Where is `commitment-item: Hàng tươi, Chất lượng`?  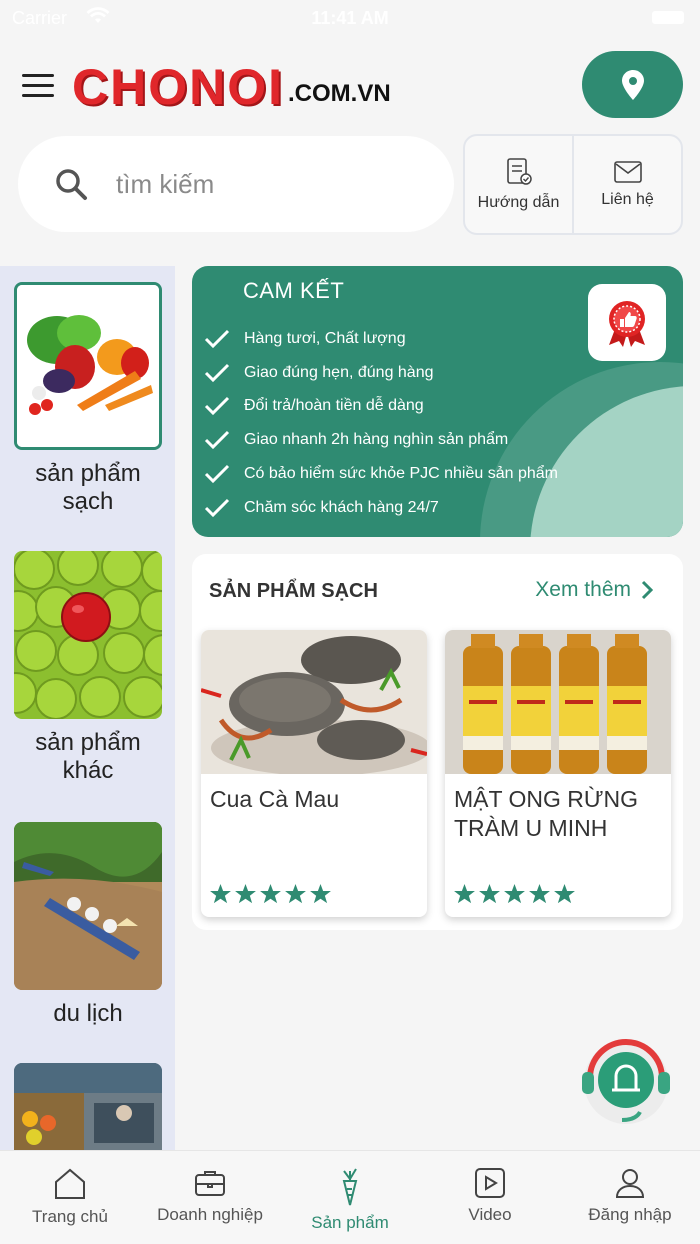
commitment-item: Hàng tươi, Chất lượng is located at coordinates (381, 339).